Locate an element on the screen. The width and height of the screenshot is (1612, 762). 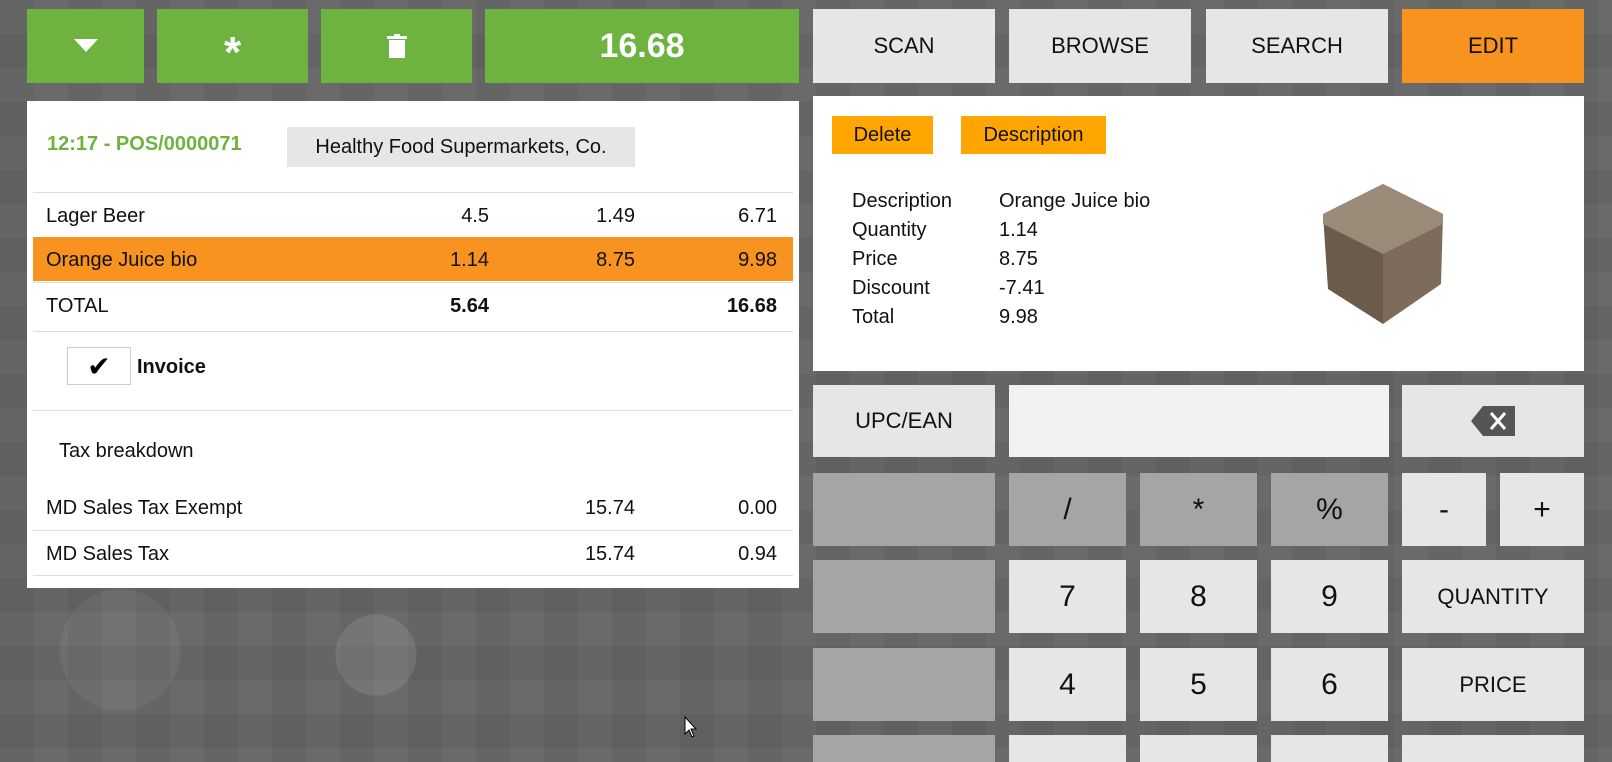
line-product-name: Orange Juice bio is located at coordinates (122, 260).